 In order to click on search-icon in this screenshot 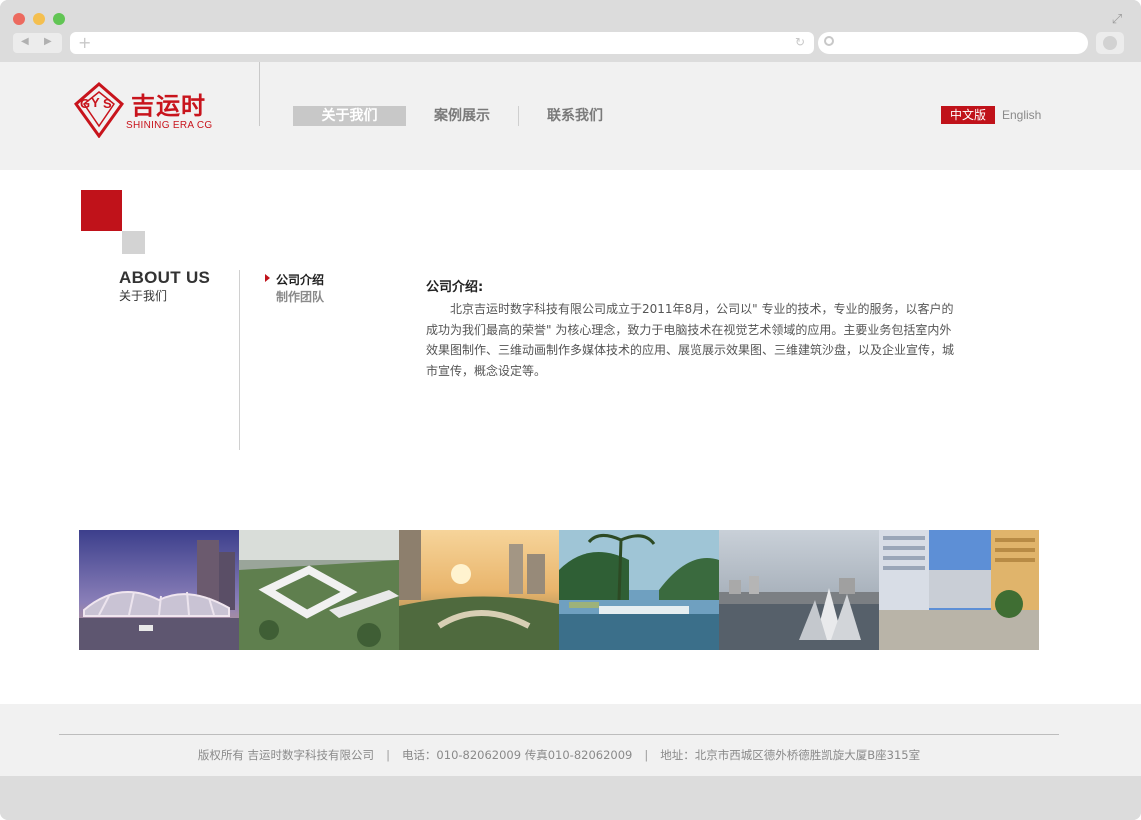, I will do `click(829, 41)`.